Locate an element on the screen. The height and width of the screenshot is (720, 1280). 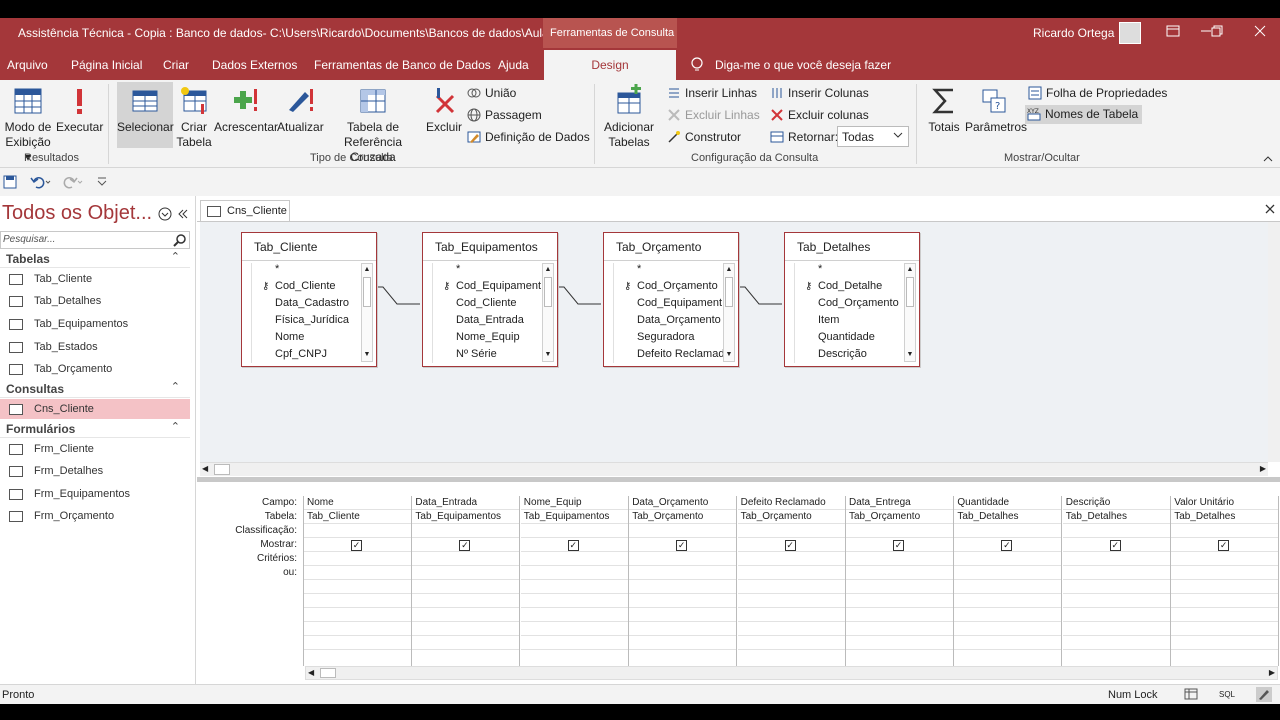
builder-button: Construtor is located at coordinates (704, 137).